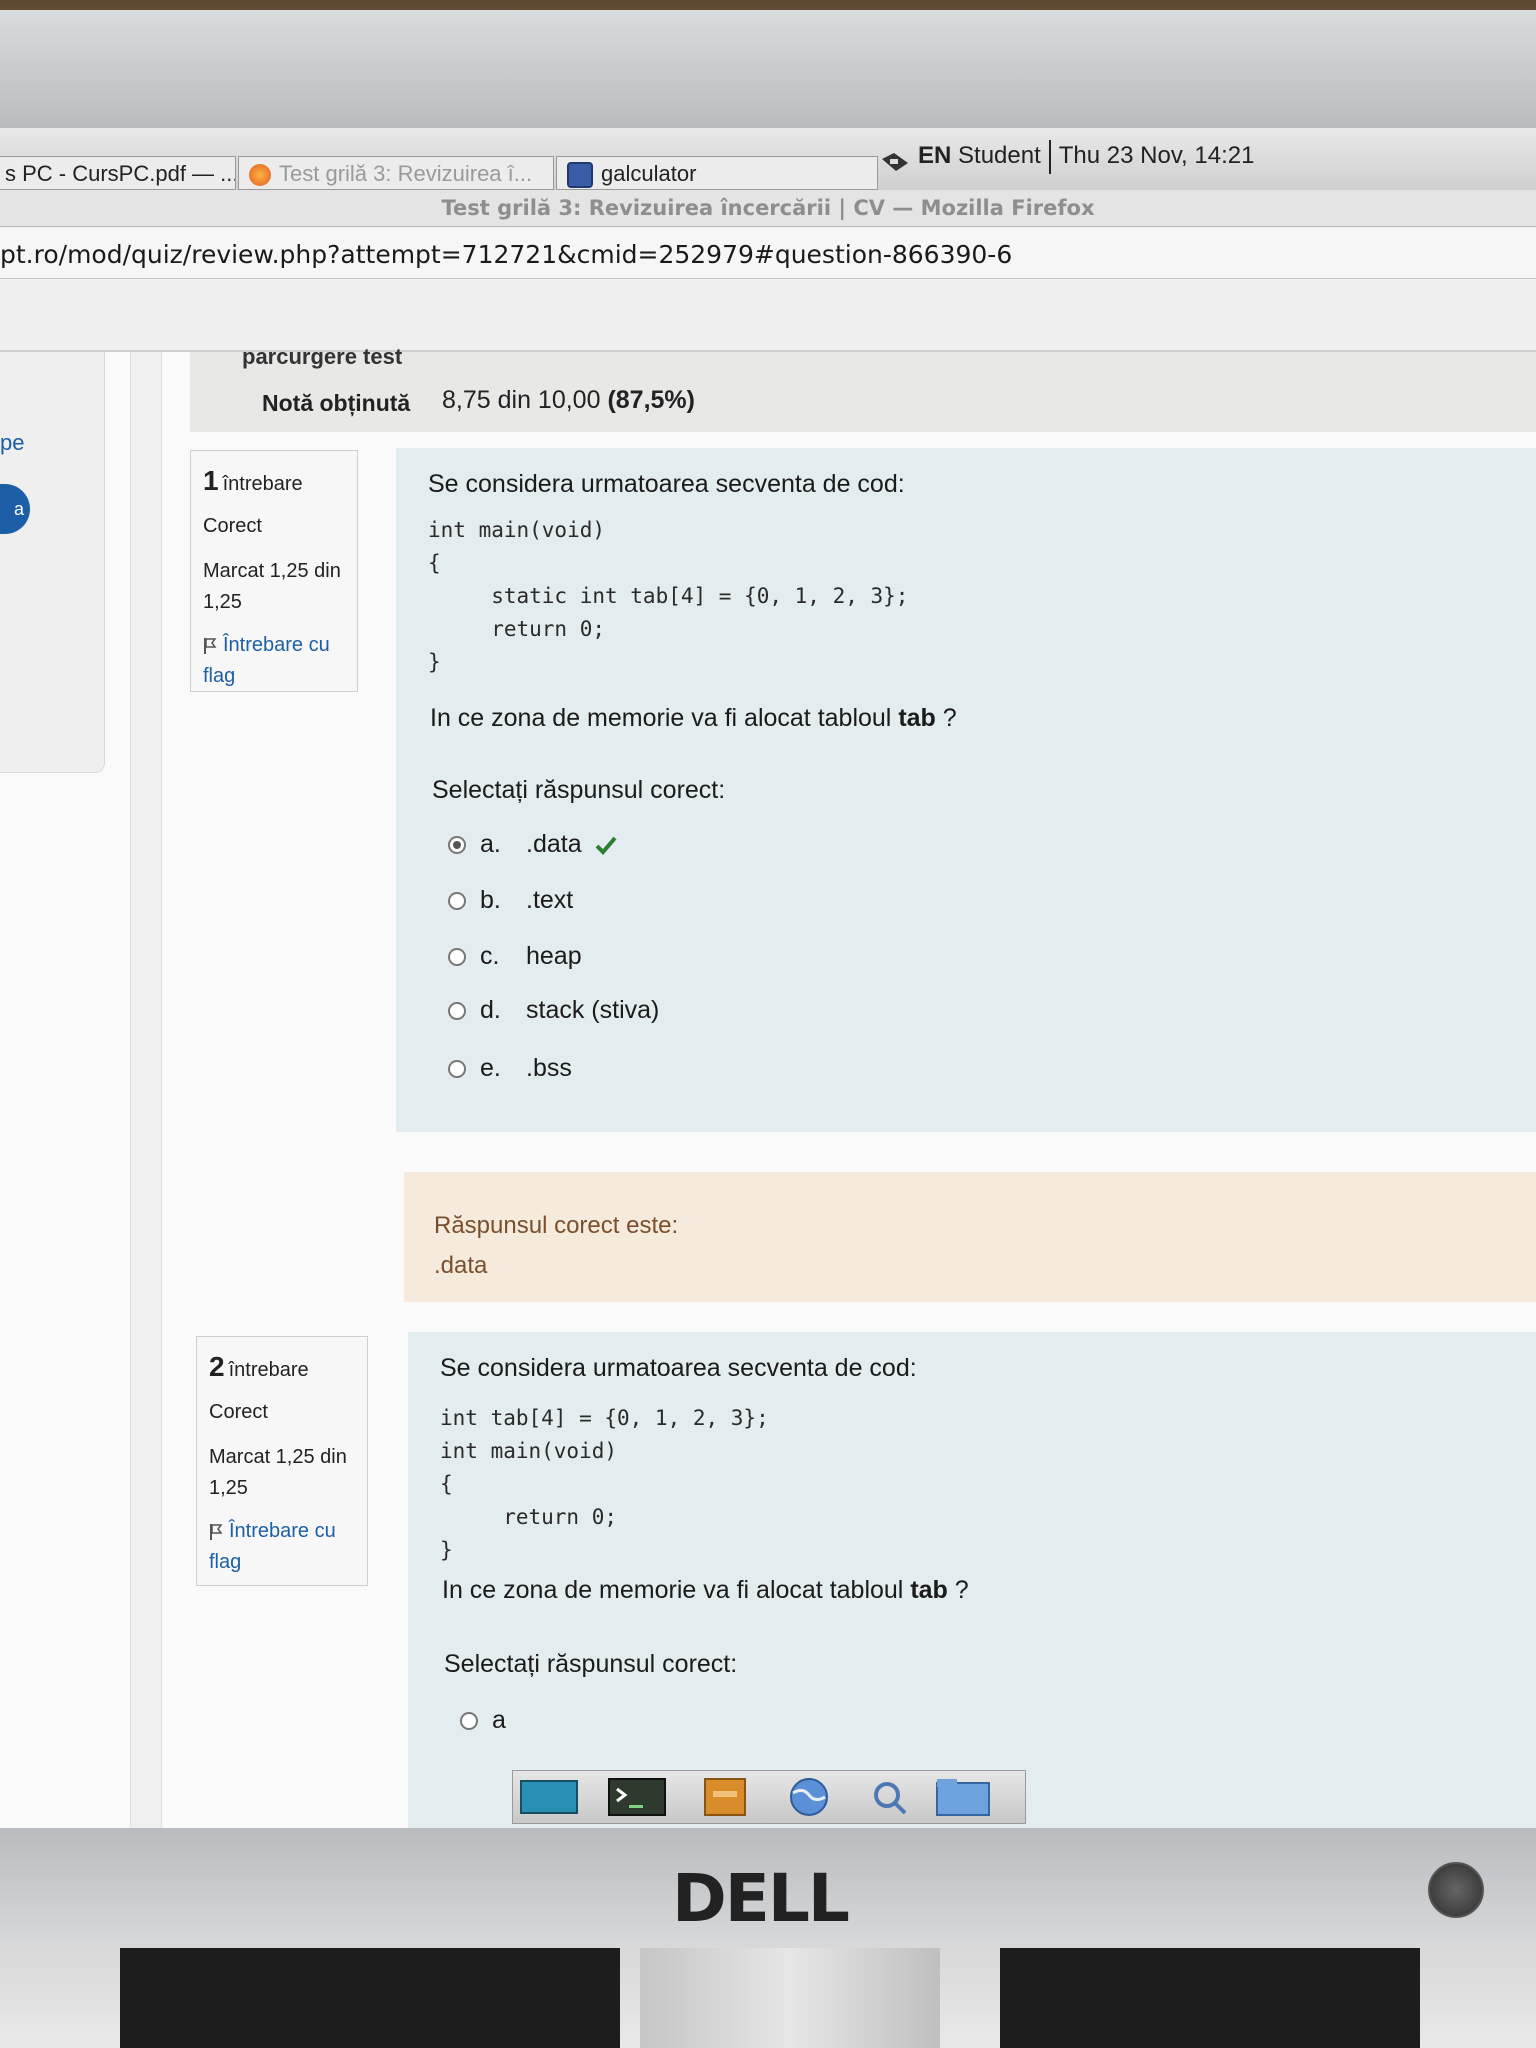 The width and height of the screenshot is (1536, 2048). I want to click on monitor-brand-logo: DELL, so click(761, 1898).